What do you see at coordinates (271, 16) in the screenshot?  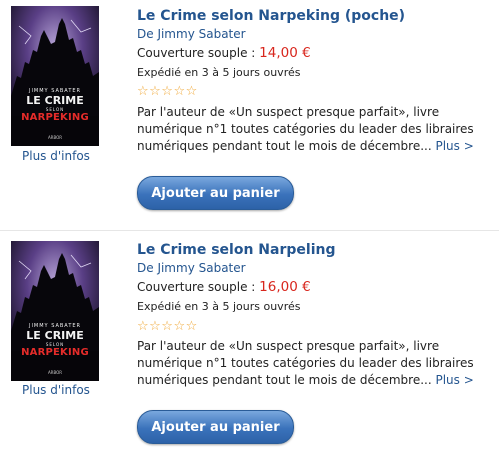 I see `product-title-link: Le Crime selon Narpeking (poche)` at bounding box center [271, 16].